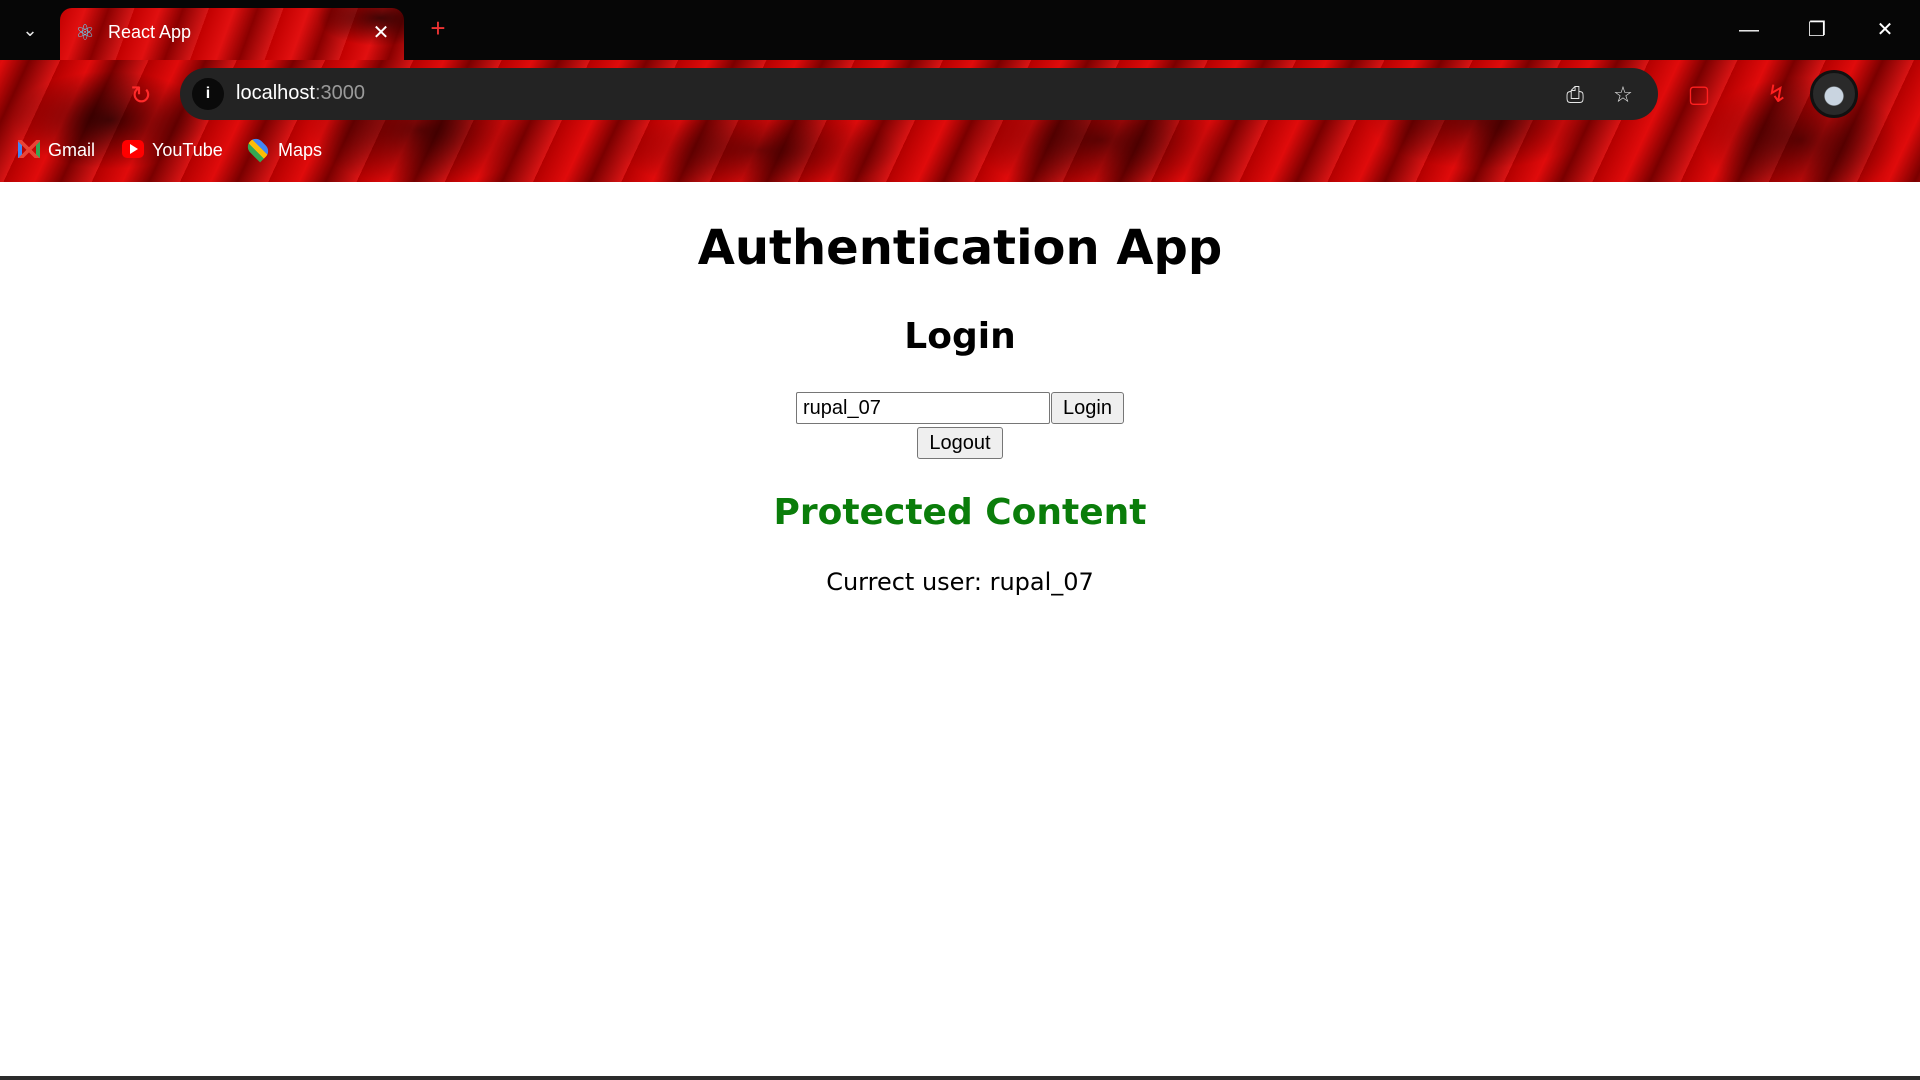  I want to click on extension-icon: ▢, so click(1699, 95).